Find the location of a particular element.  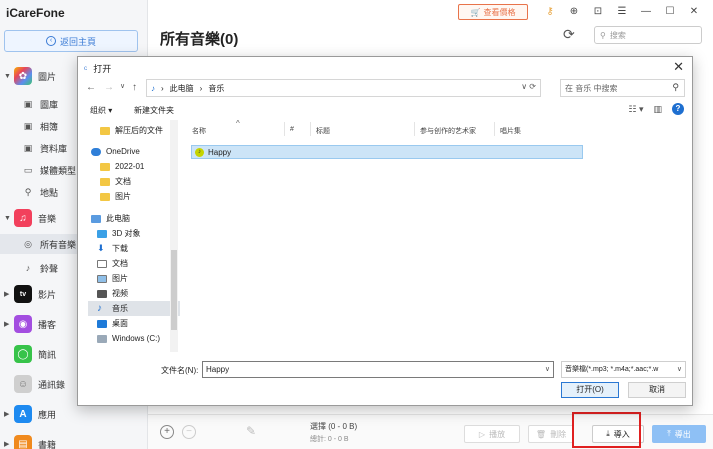

add-icon: + is located at coordinates (167, 432).